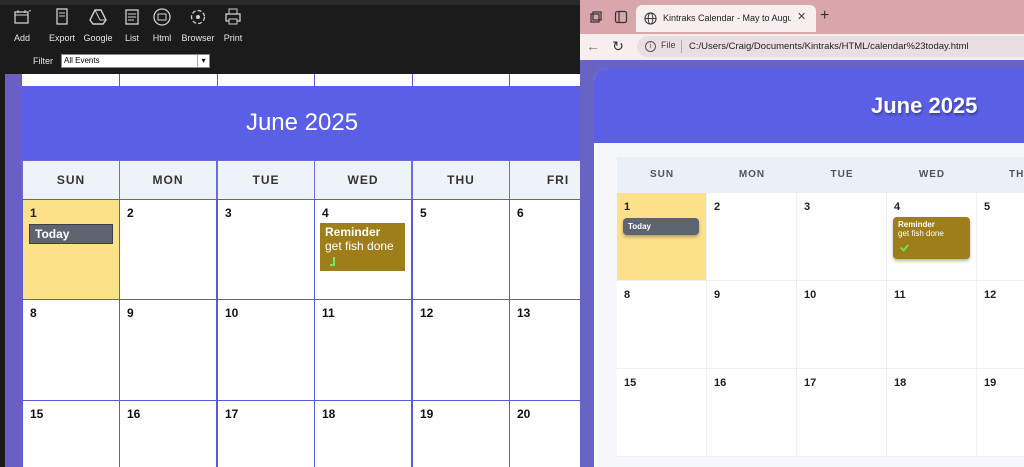 The width and height of the screenshot is (1024, 467). Describe the element at coordinates (423, 213) in the screenshot. I see `day-number: 5` at that location.